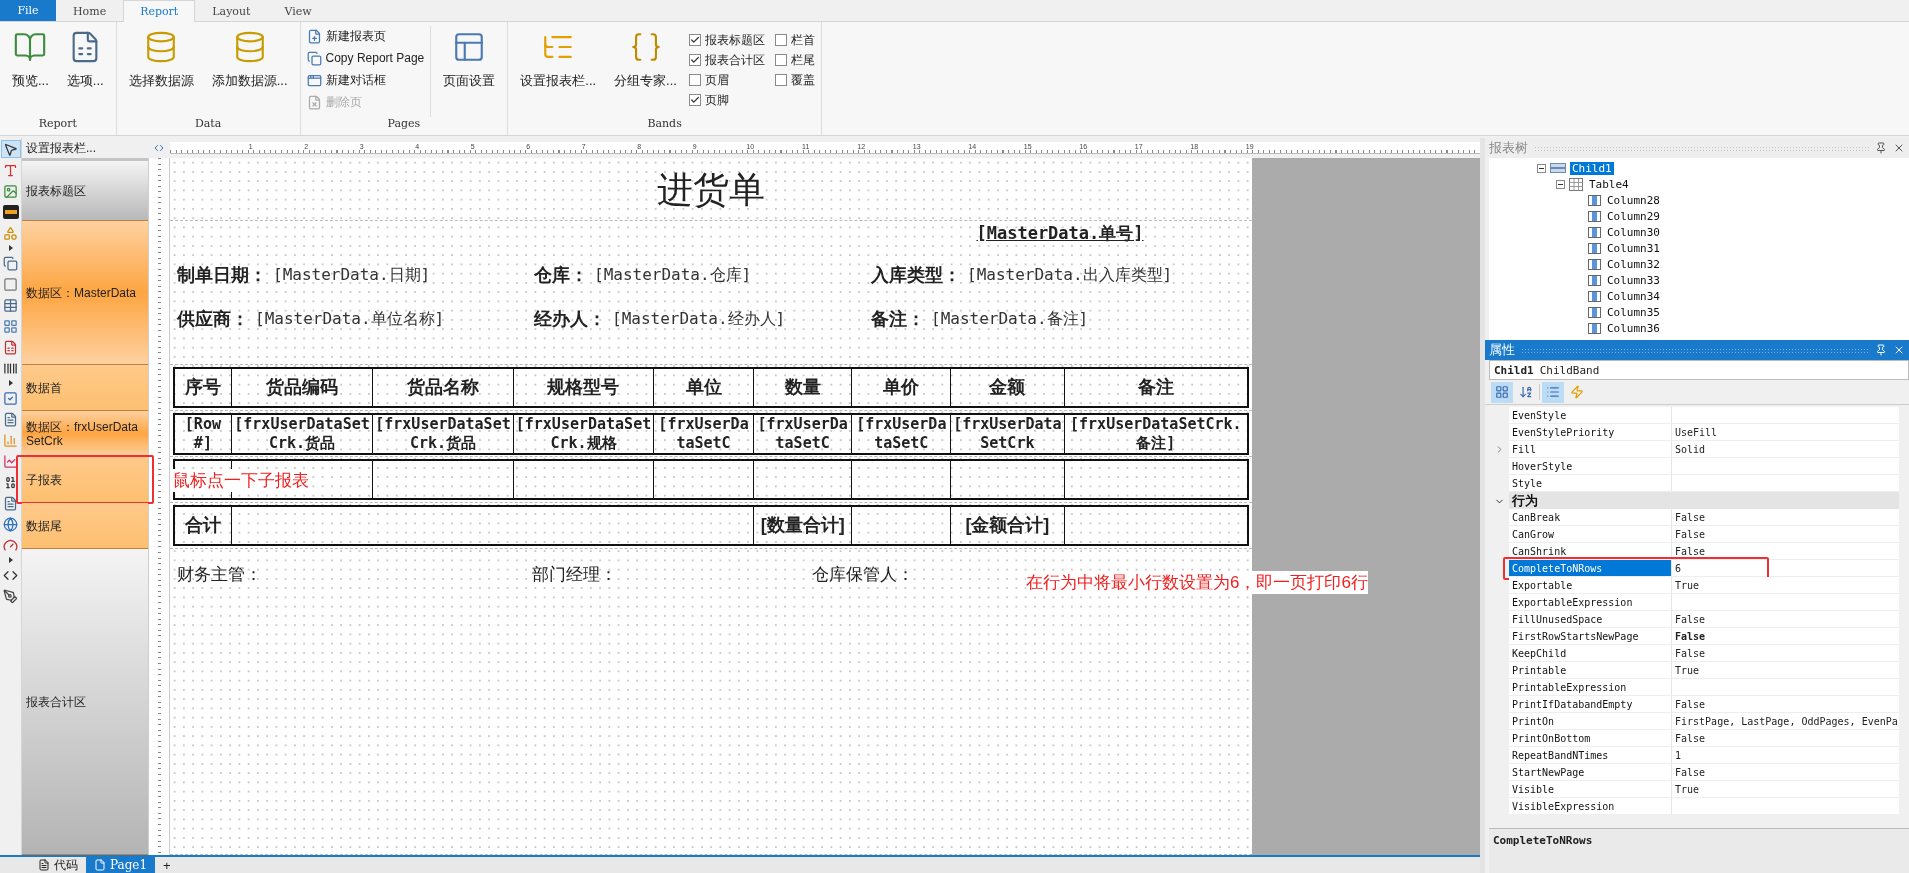 Image resolution: width=1909 pixels, height=873 pixels. I want to click on ribbon-tab: View, so click(298, 11).